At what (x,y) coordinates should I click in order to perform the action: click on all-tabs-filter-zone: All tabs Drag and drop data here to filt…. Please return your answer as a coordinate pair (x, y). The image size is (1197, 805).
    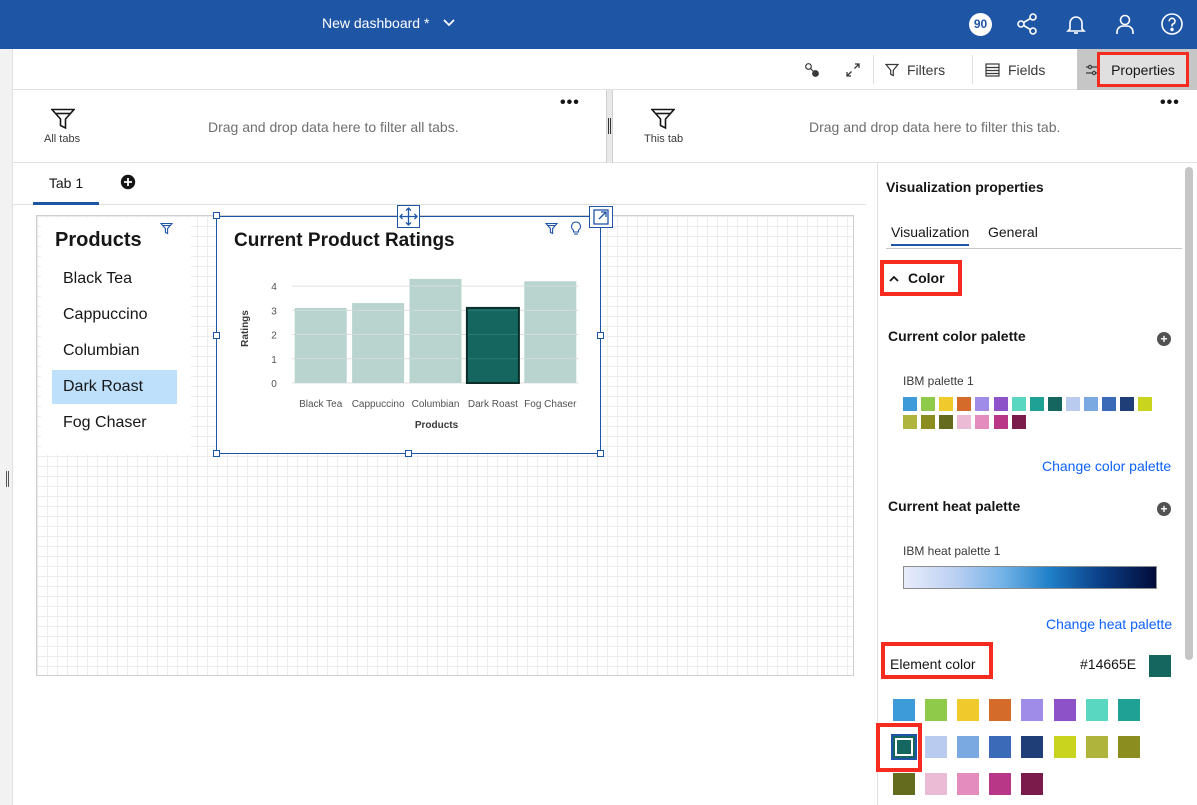
    Looking at the image, I should click on (309, 126).